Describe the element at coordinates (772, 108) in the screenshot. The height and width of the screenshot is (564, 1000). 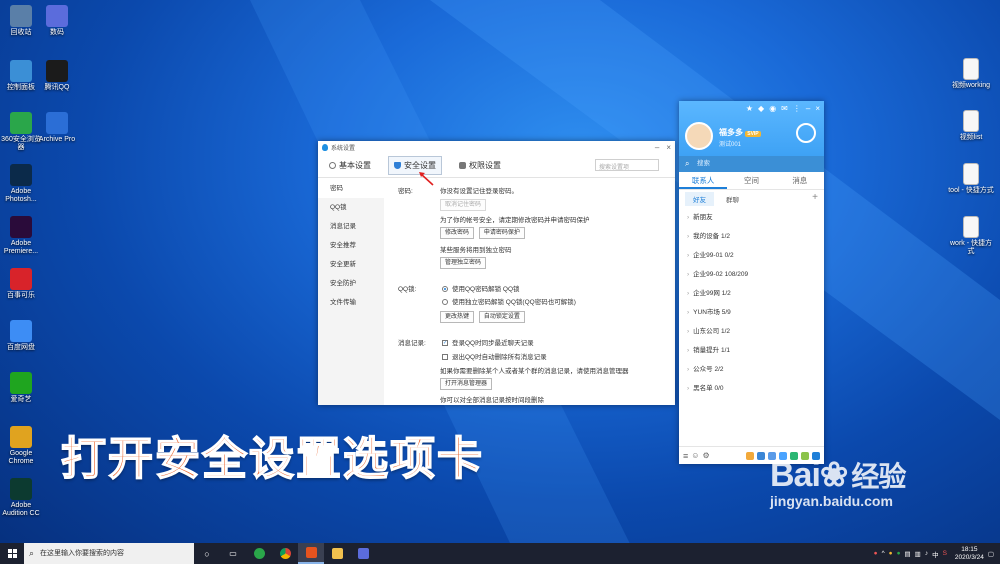
I see `skin-icon: ◉` at that location.